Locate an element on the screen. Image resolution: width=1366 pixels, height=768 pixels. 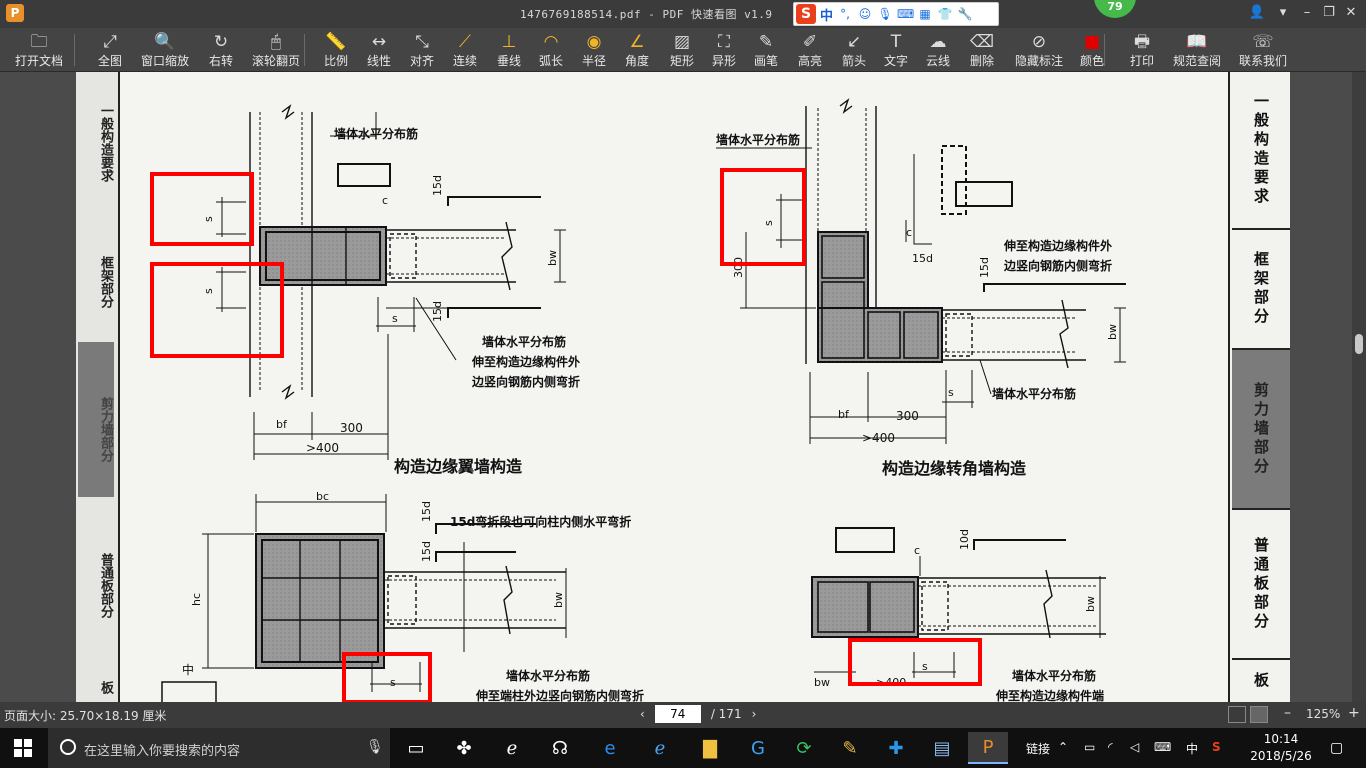
toolbar-cloud-button: ☁ 云线 is located at coordinates (938, 50).